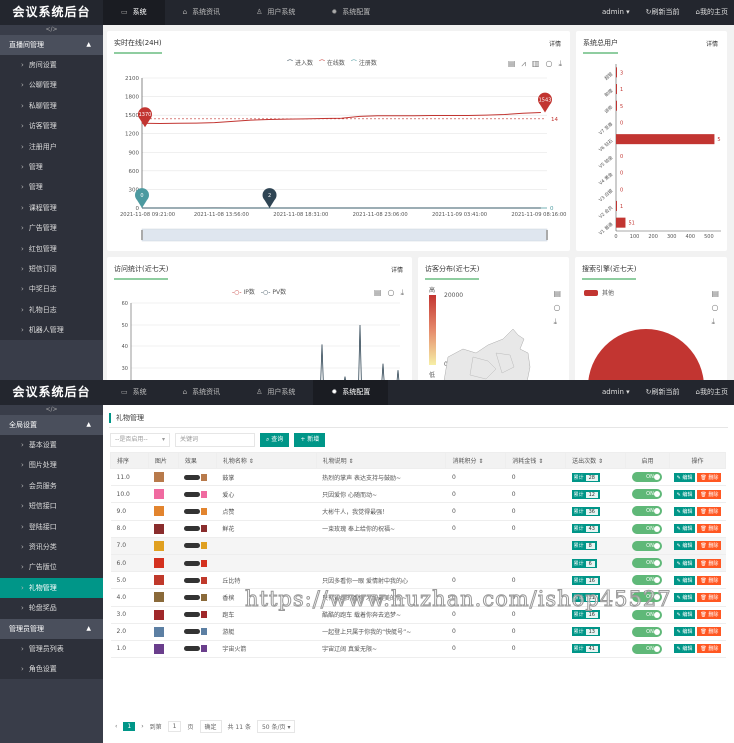 The height and width of the screenshot is (743, 734). I want to click on prev-page-button: ‹, so click(116, 726).